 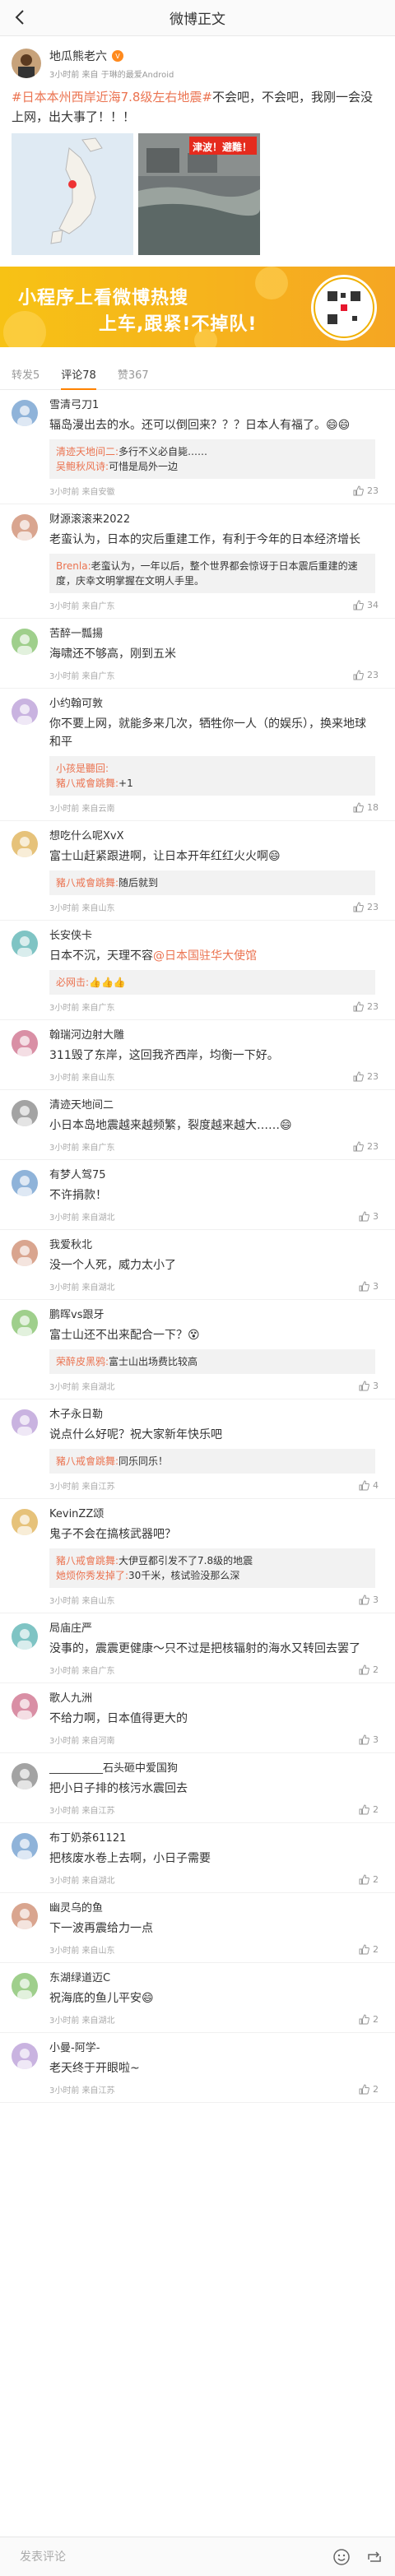 What do you see at coordinates (212, 882) in the screenshot?
I see `reply-preview-box: 豬八戒會跳舞:随后就到` at bounding box center [212, 882].